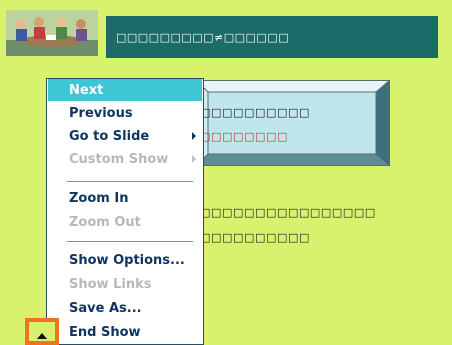 The height and width of the screenshot is (345, 452). I want to click on slide-bevel-box, so click(293, 123).